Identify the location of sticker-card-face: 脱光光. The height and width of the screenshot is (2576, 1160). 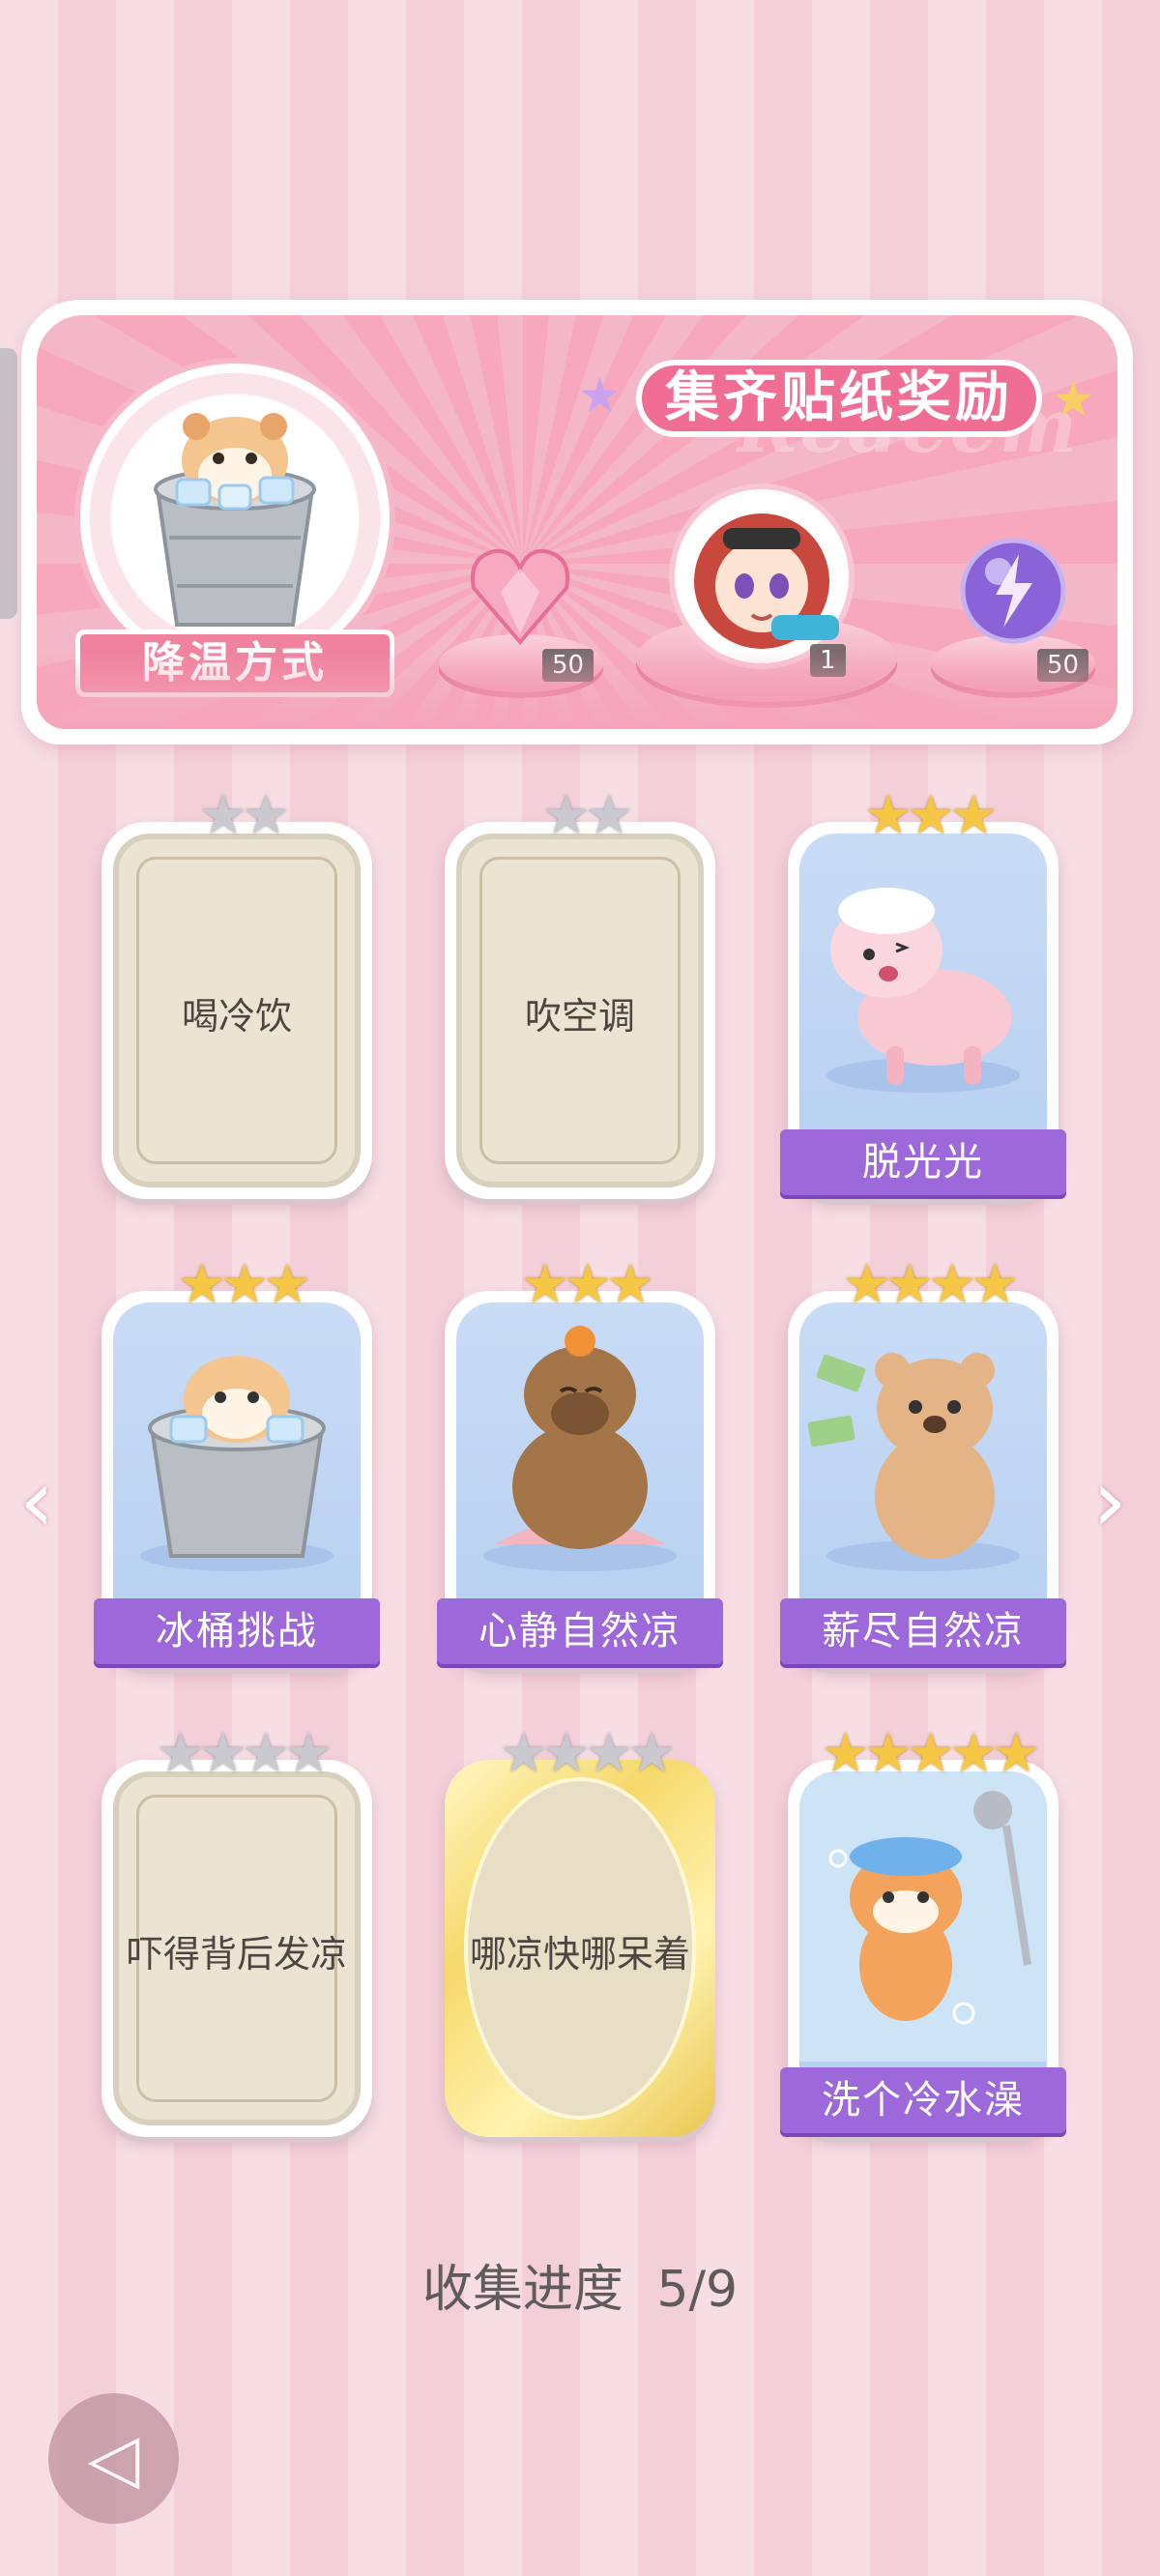
(923, 1010).